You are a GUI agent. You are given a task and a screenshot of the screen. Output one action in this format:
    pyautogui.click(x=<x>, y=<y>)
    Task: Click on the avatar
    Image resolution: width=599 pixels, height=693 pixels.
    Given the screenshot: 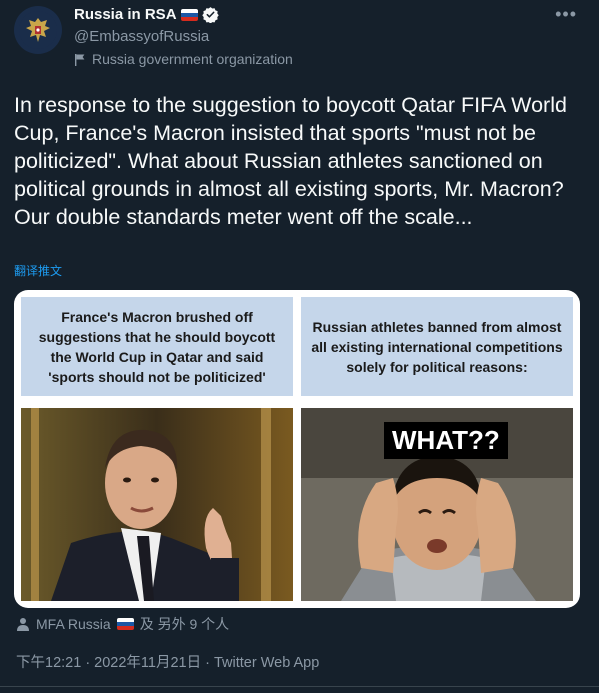 What is the action you would take?
    pyautogui.click(x=38, y=30)
    